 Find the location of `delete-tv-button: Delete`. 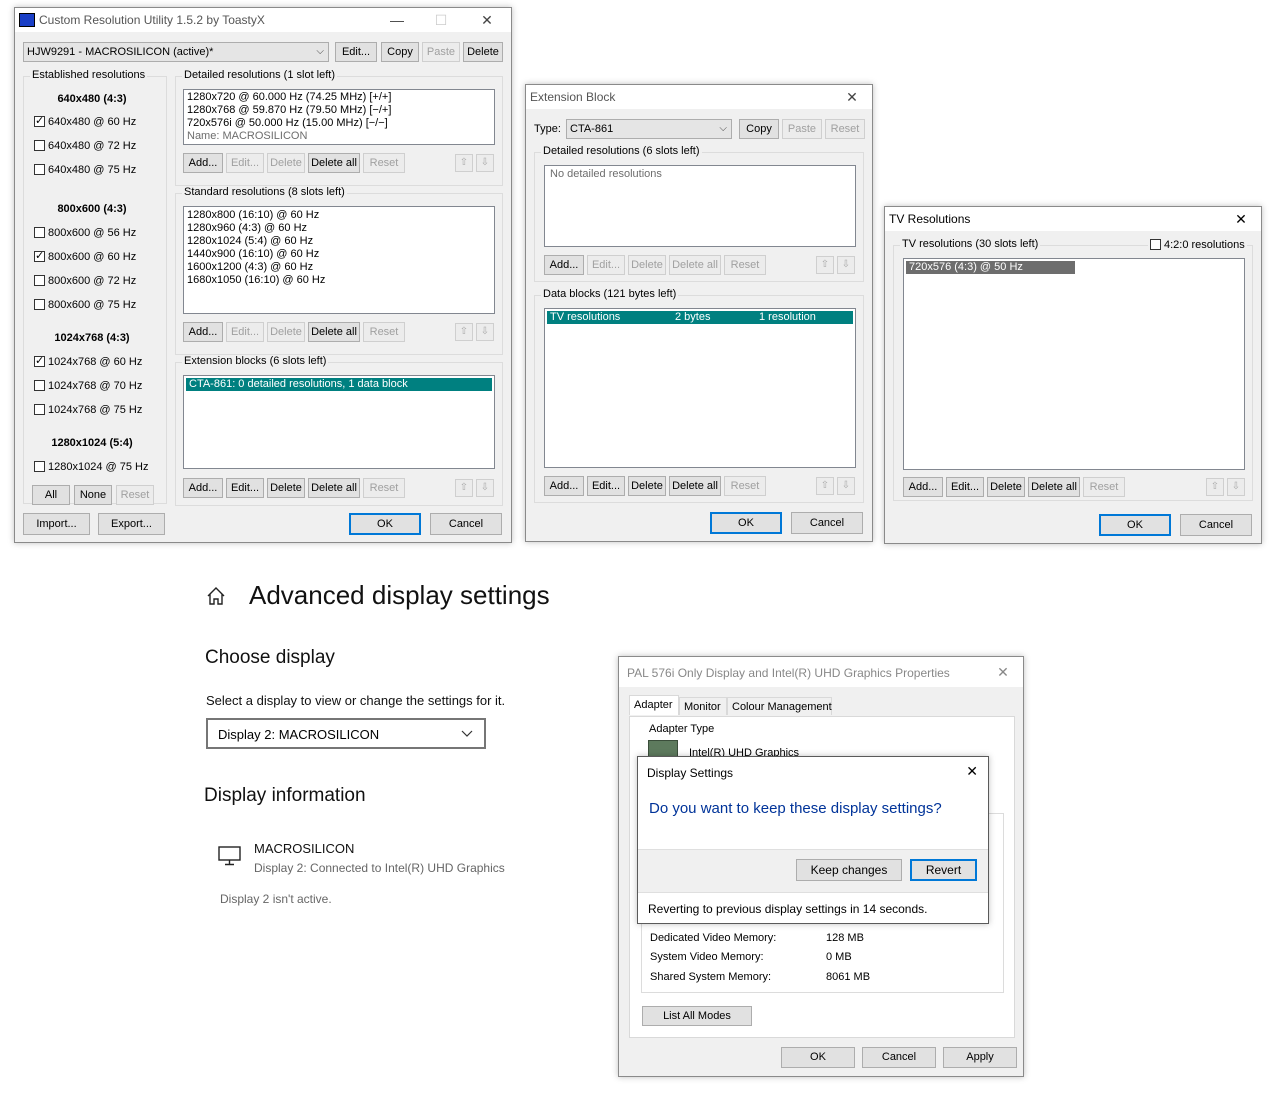

delete-tv-button: Delete is located at coordinates (1006, 487).